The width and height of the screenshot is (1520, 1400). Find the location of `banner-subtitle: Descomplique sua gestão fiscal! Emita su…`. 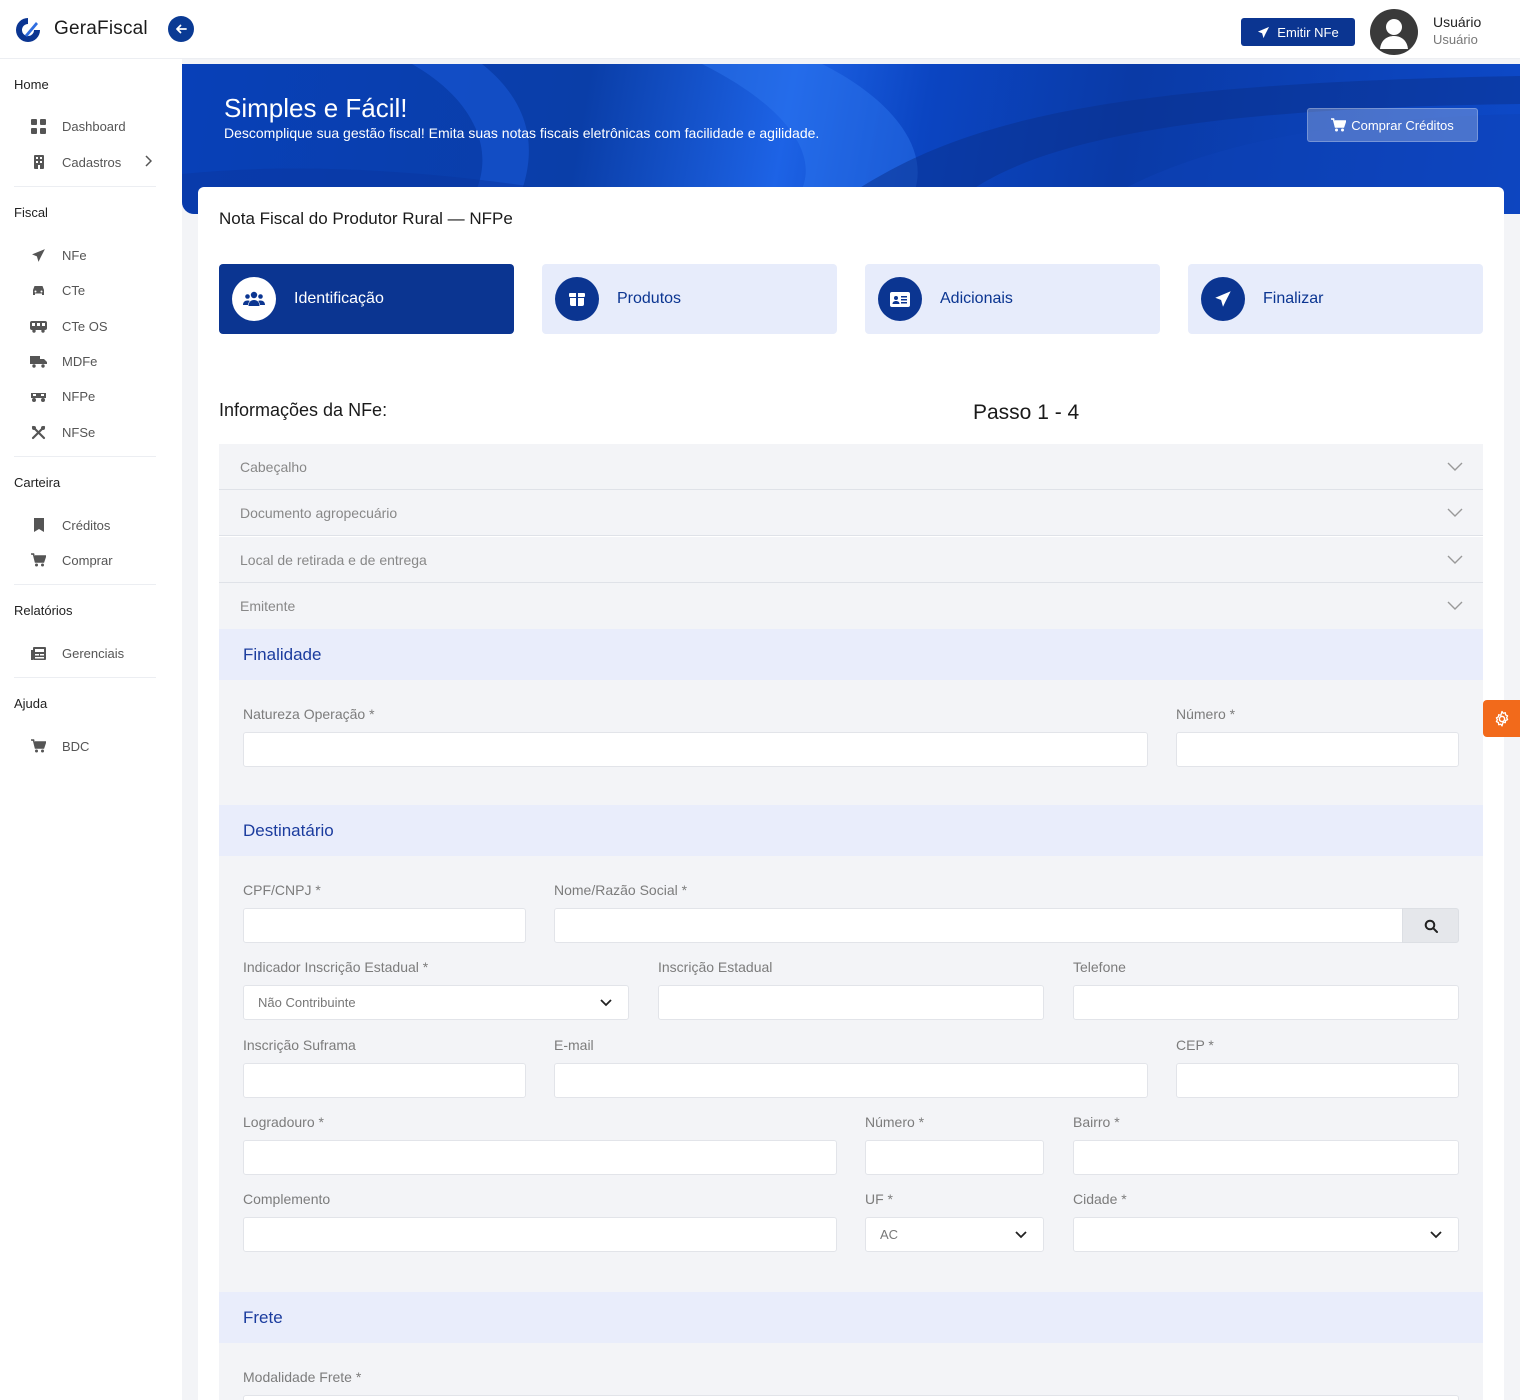

banner-subtitle: Descomplique sua gestão fiscal! Emita su… is located at coordinates (522, 133).